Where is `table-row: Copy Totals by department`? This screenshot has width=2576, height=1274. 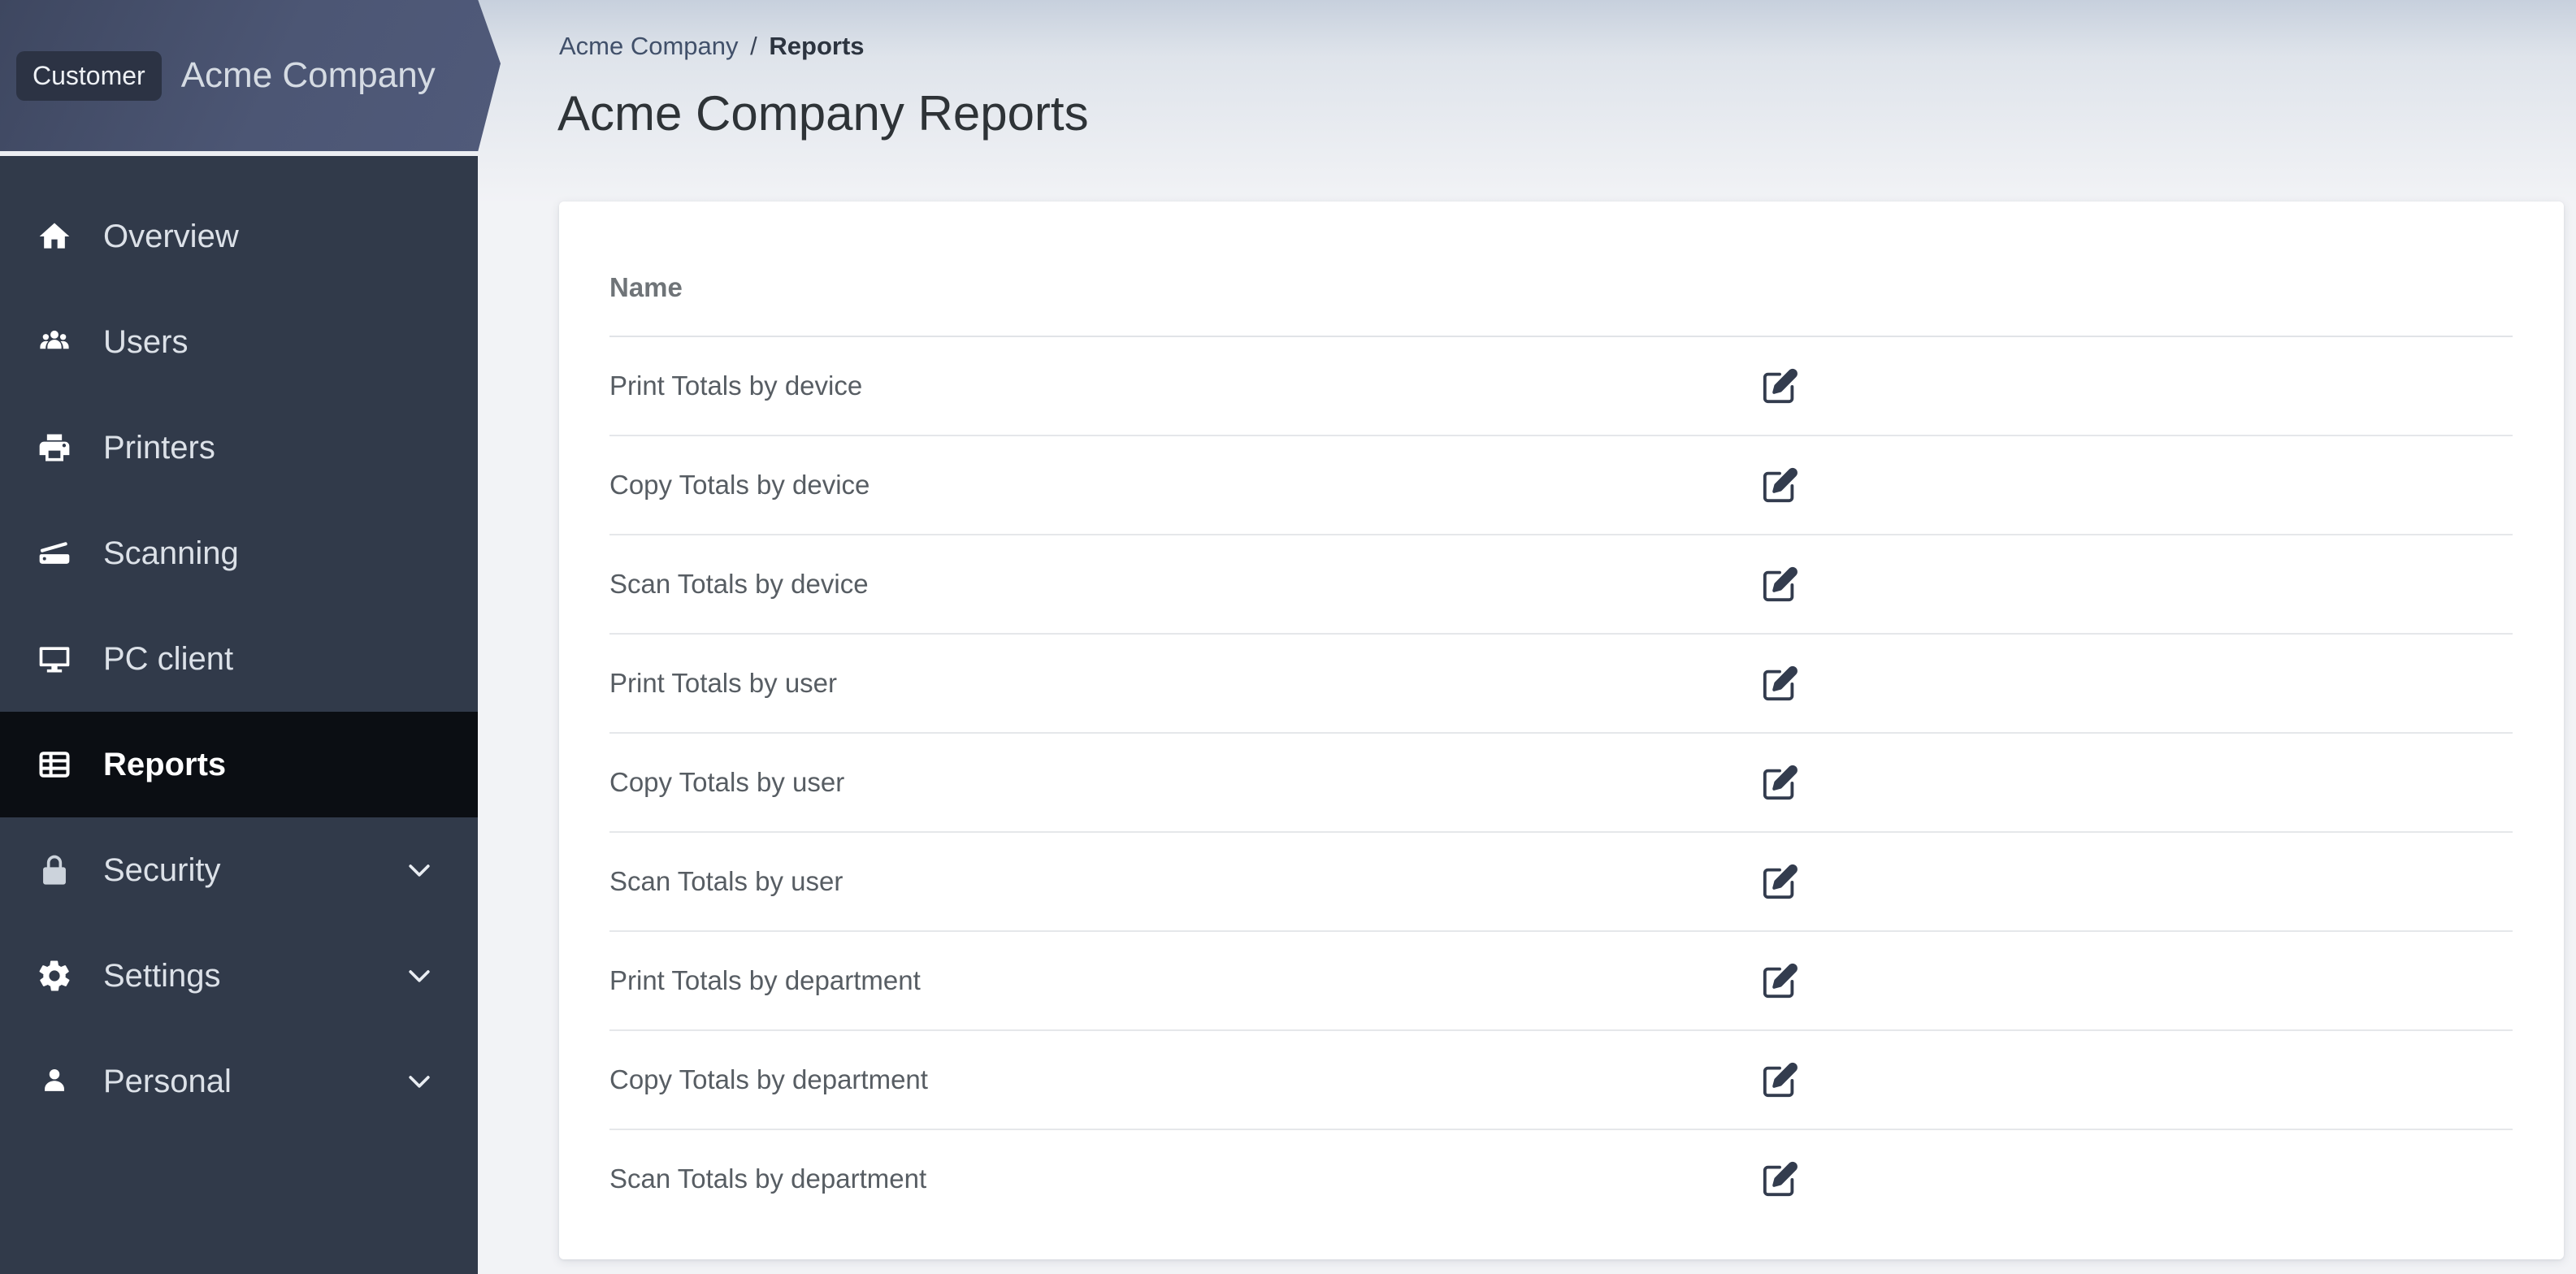 table-row: Copy Totals by department is located at coordinates (1561, 1080).